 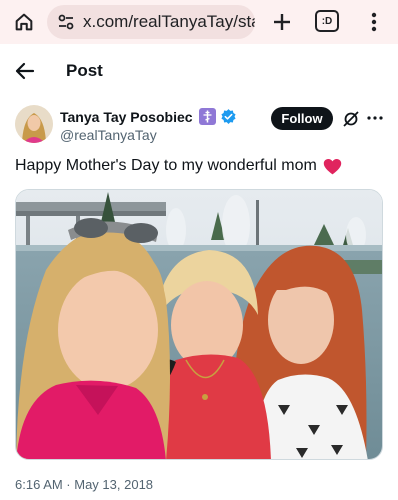 What do you see at coordinates (207, 116) in the screenshot?
I see `orthodox-cross-icon` at bounding box center [207, 116].